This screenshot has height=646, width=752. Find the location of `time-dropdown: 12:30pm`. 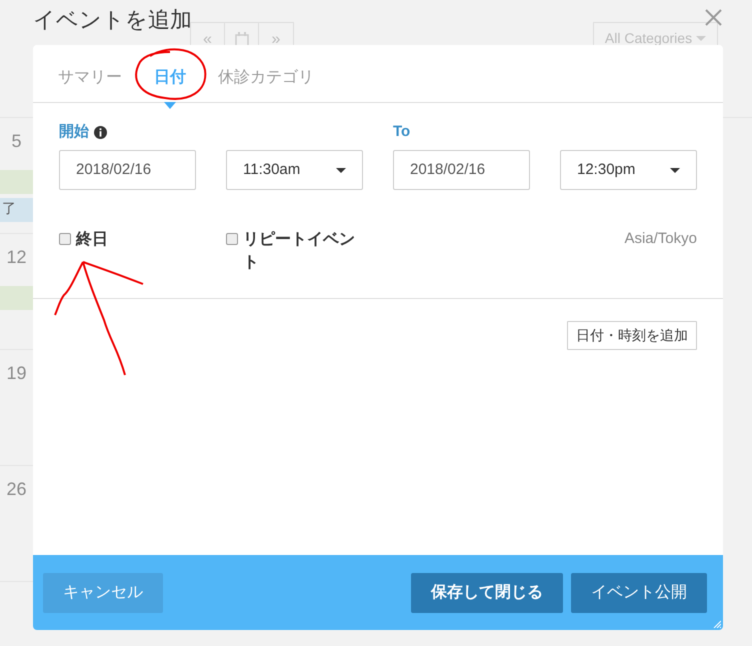

time-dropdown: 12:30pm is located at coordinates (628, 170).